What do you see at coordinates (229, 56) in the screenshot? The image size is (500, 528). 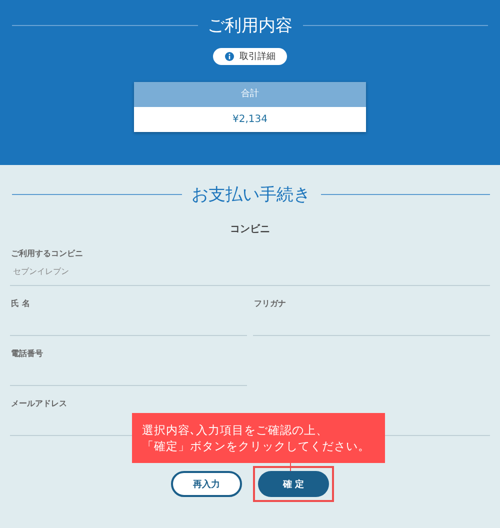 I see `info-icon` at bounding box center [229, 56].